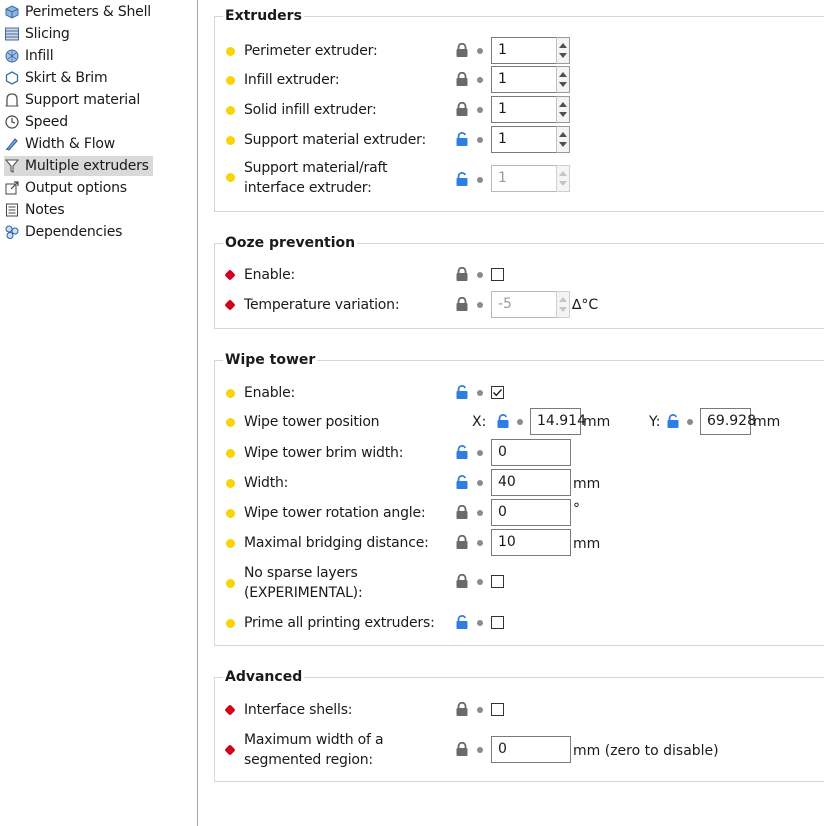 The width and height of the screenshot is (824, 826). What do you see at coordinates (74, 100) in the screenshot?
I see `sidebar-item-support-material: Support material` at bounding box center [74, 100].